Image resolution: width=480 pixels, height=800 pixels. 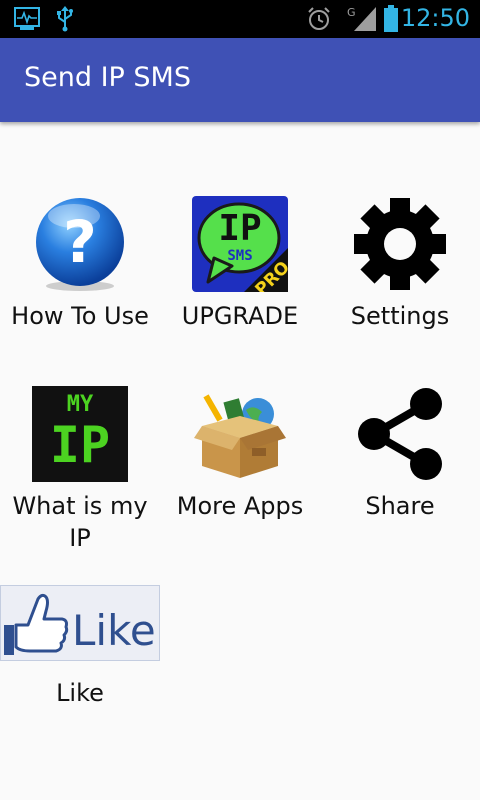 I want to click on help-question-icon: ?, so click(x=80, y=244).